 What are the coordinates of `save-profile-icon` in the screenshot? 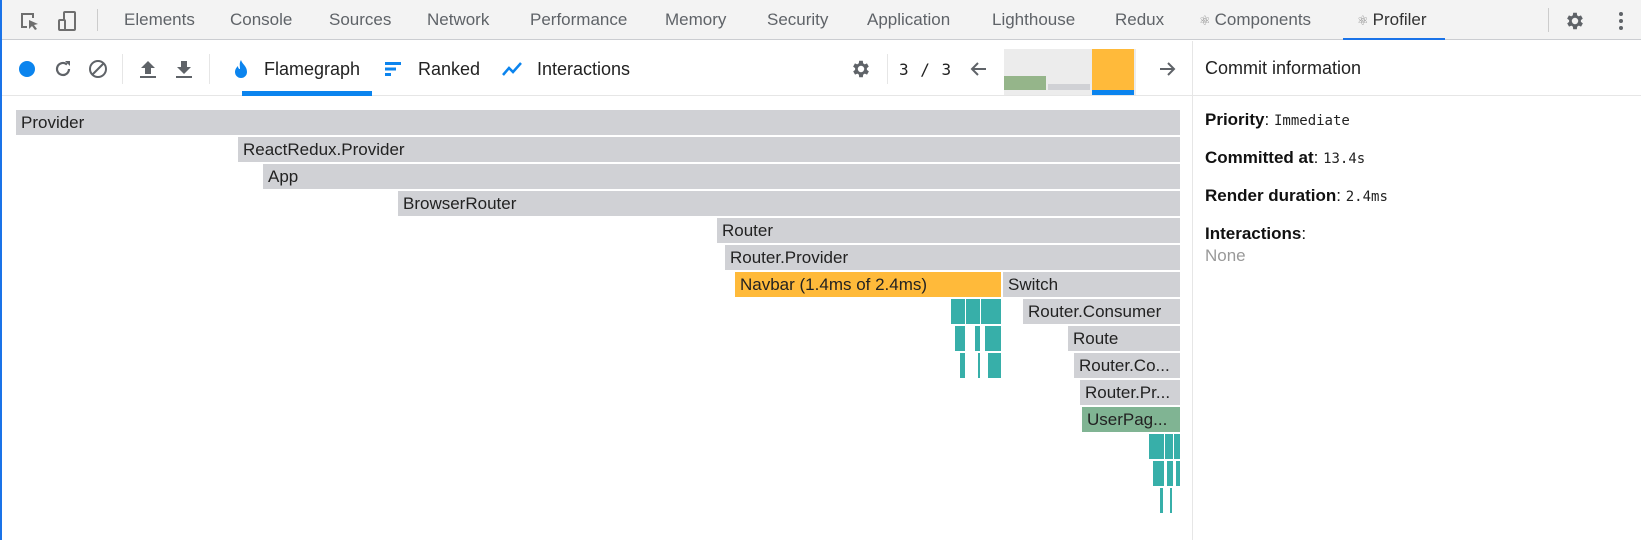 It's located at (184, 69).